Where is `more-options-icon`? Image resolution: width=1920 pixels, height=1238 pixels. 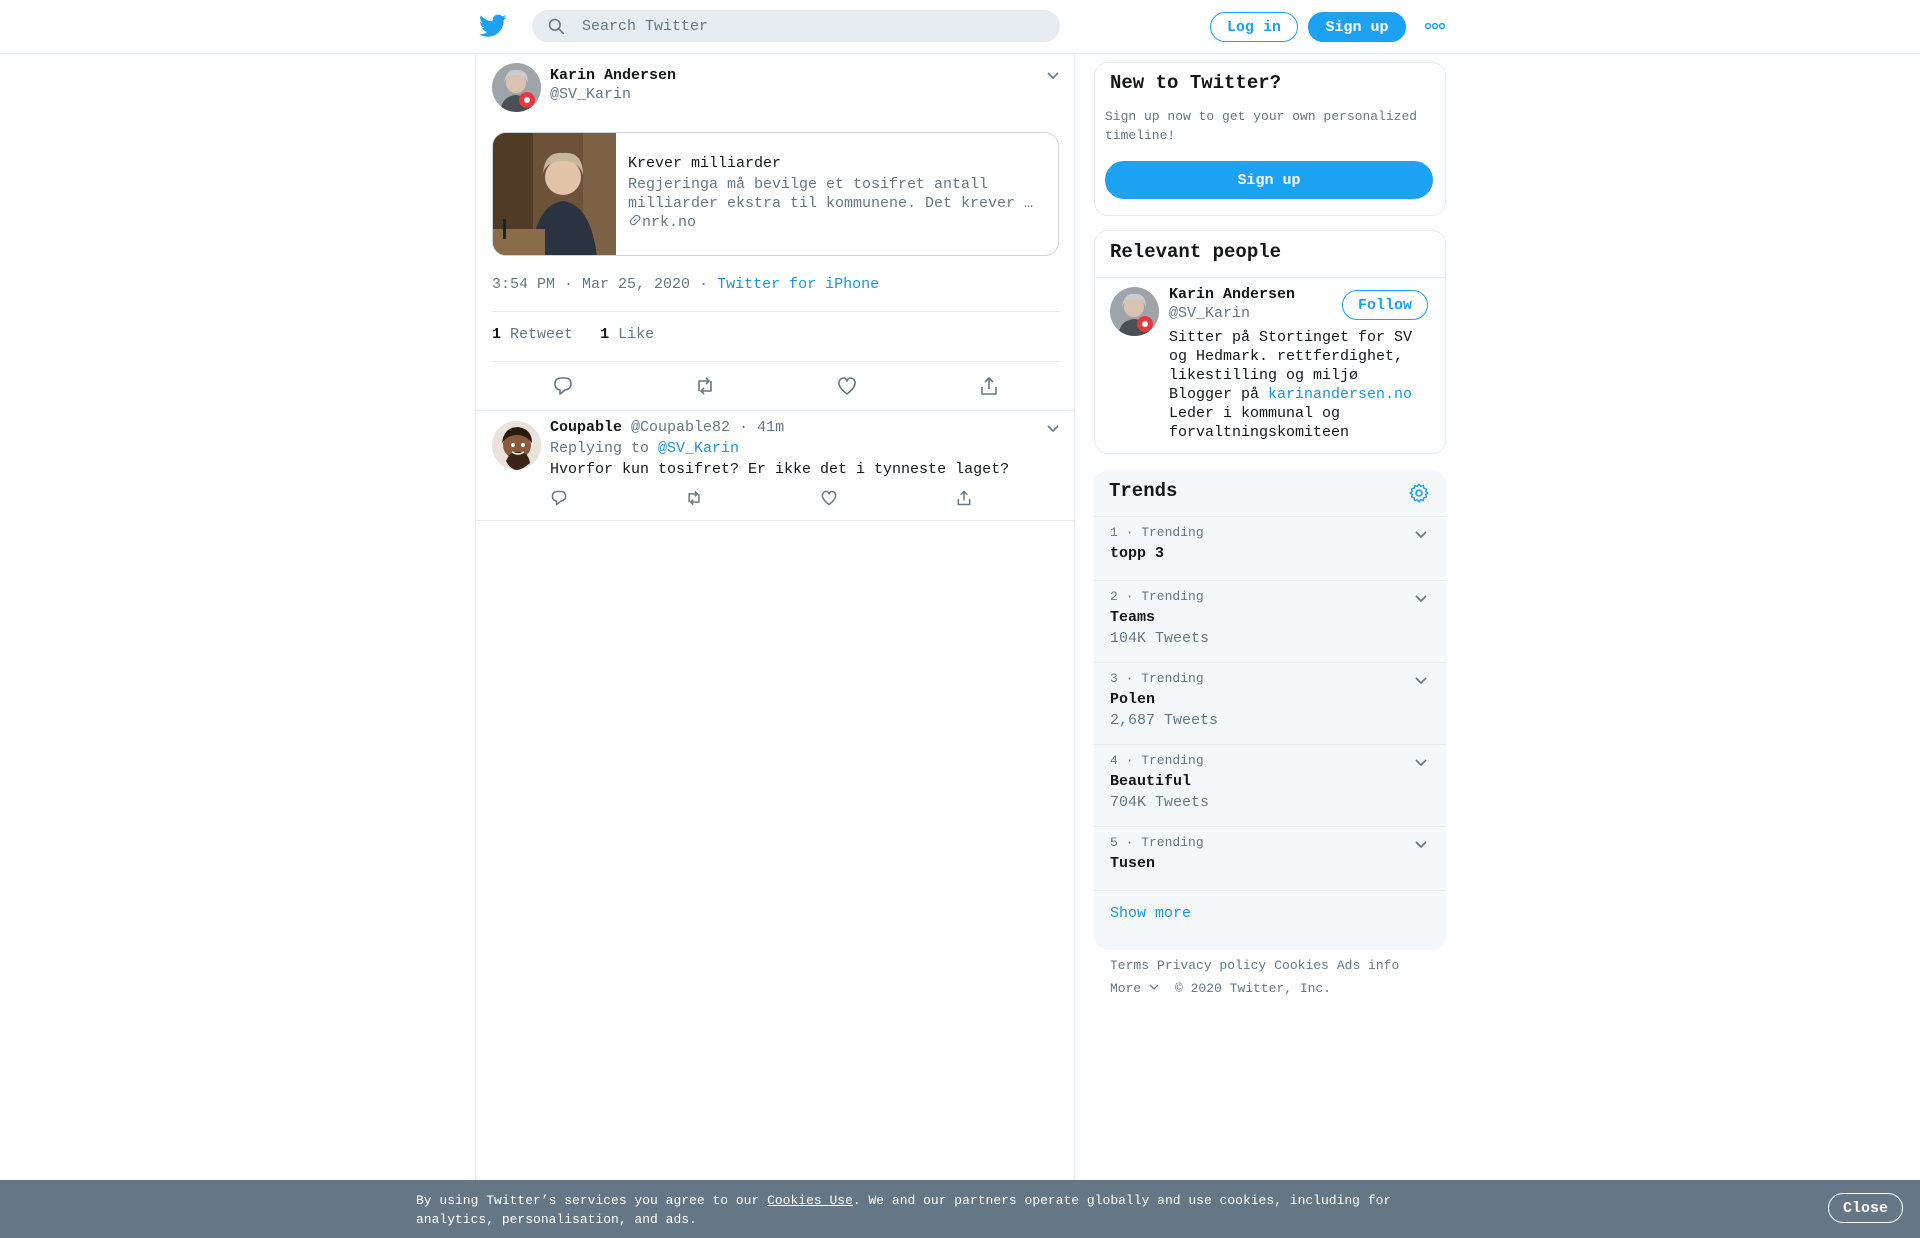
more-options-icon is located at coordinates (1435, 26).